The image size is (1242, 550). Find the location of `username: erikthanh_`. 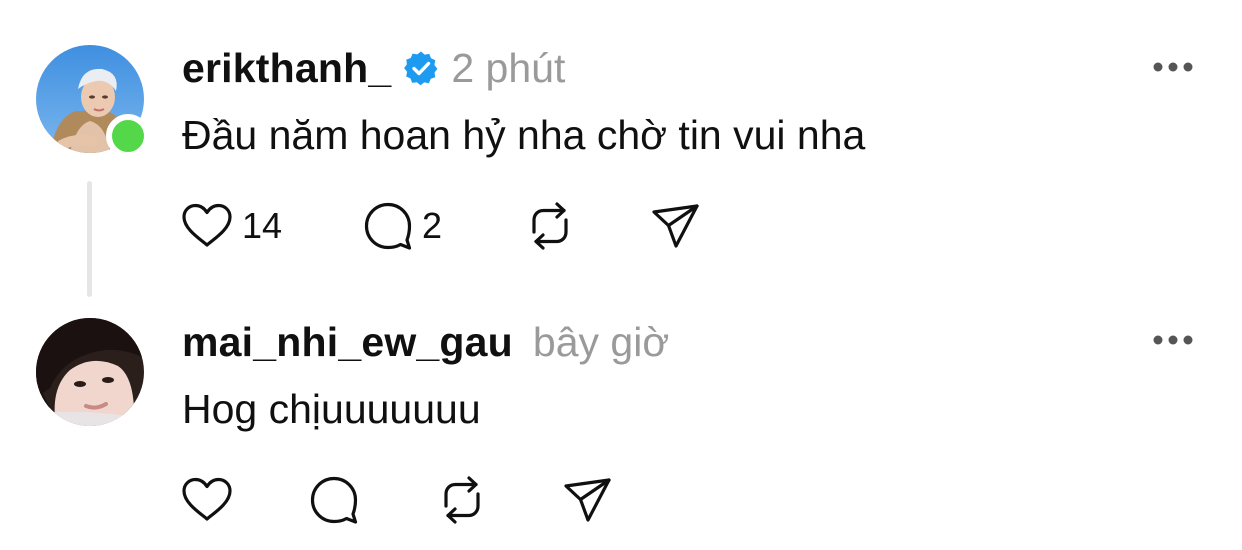

username: erikthanh_ is located at coordinates (286, 68).